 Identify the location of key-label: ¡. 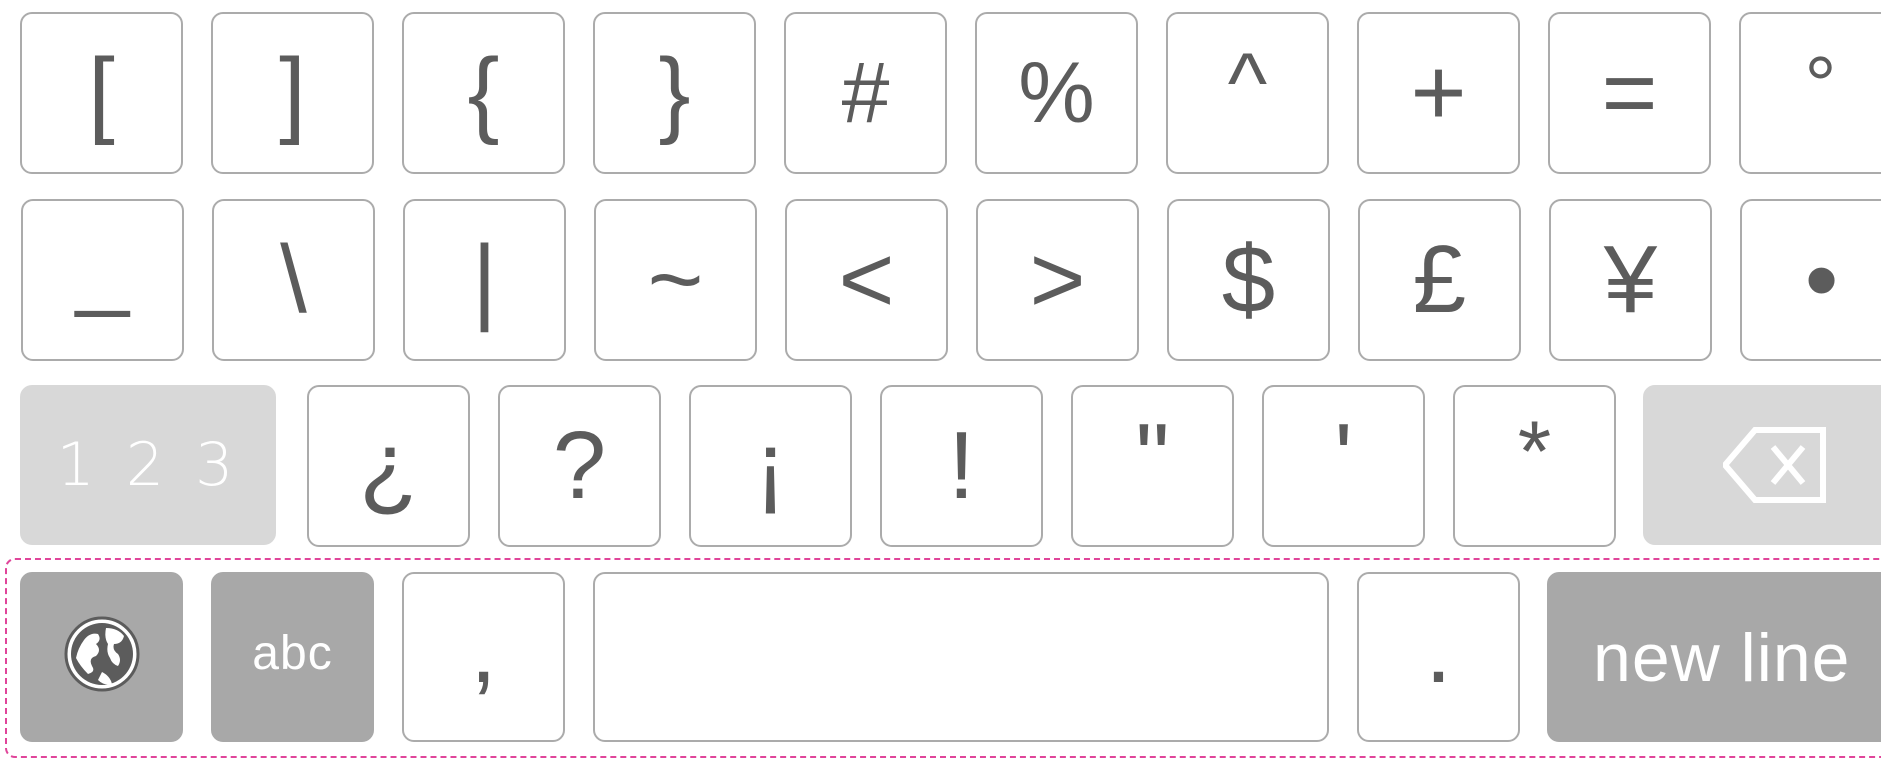
(770, 465).